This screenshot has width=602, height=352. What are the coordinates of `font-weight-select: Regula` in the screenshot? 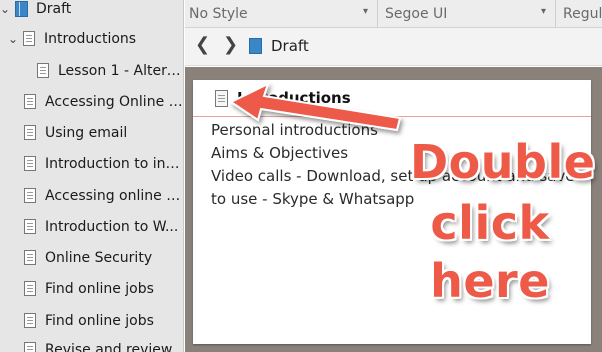 It's located at (582, 13).